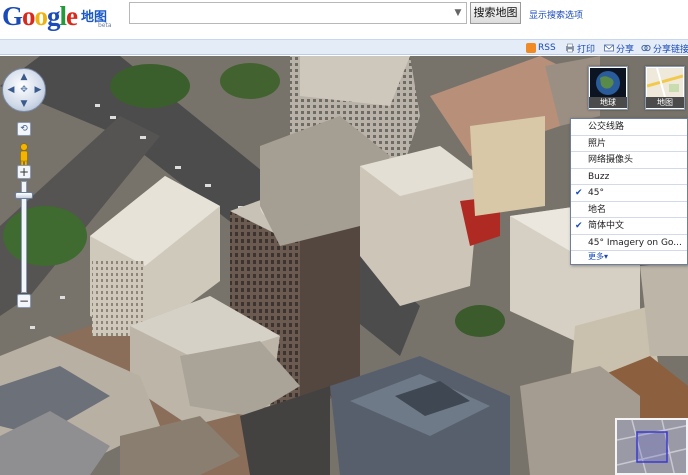 The width and height of the screenshot is (688, 475). I want to click on layer-item-label: 网络摄像头, so click(611, 160).